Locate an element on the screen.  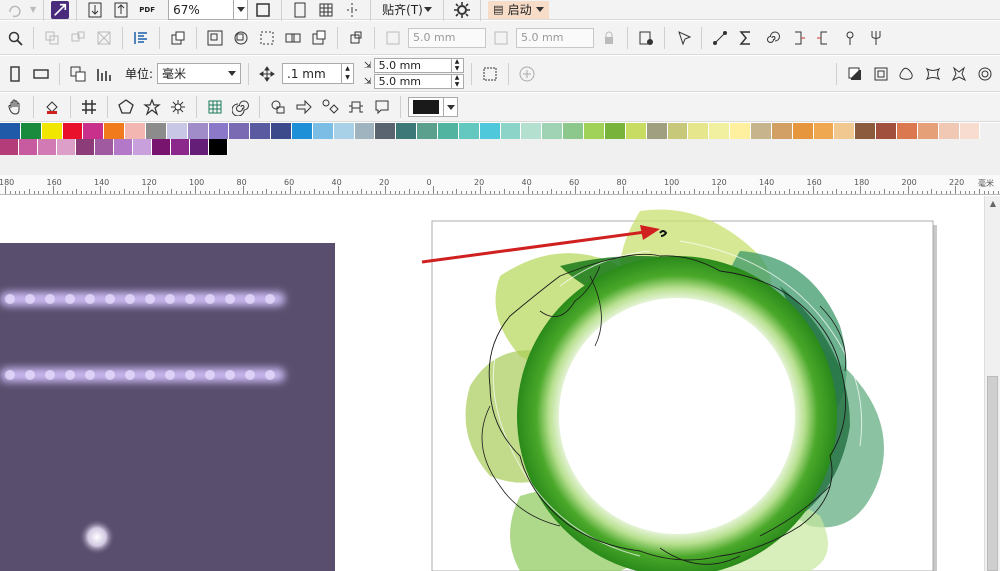
flower-icon is located at coordinates (985, 74).